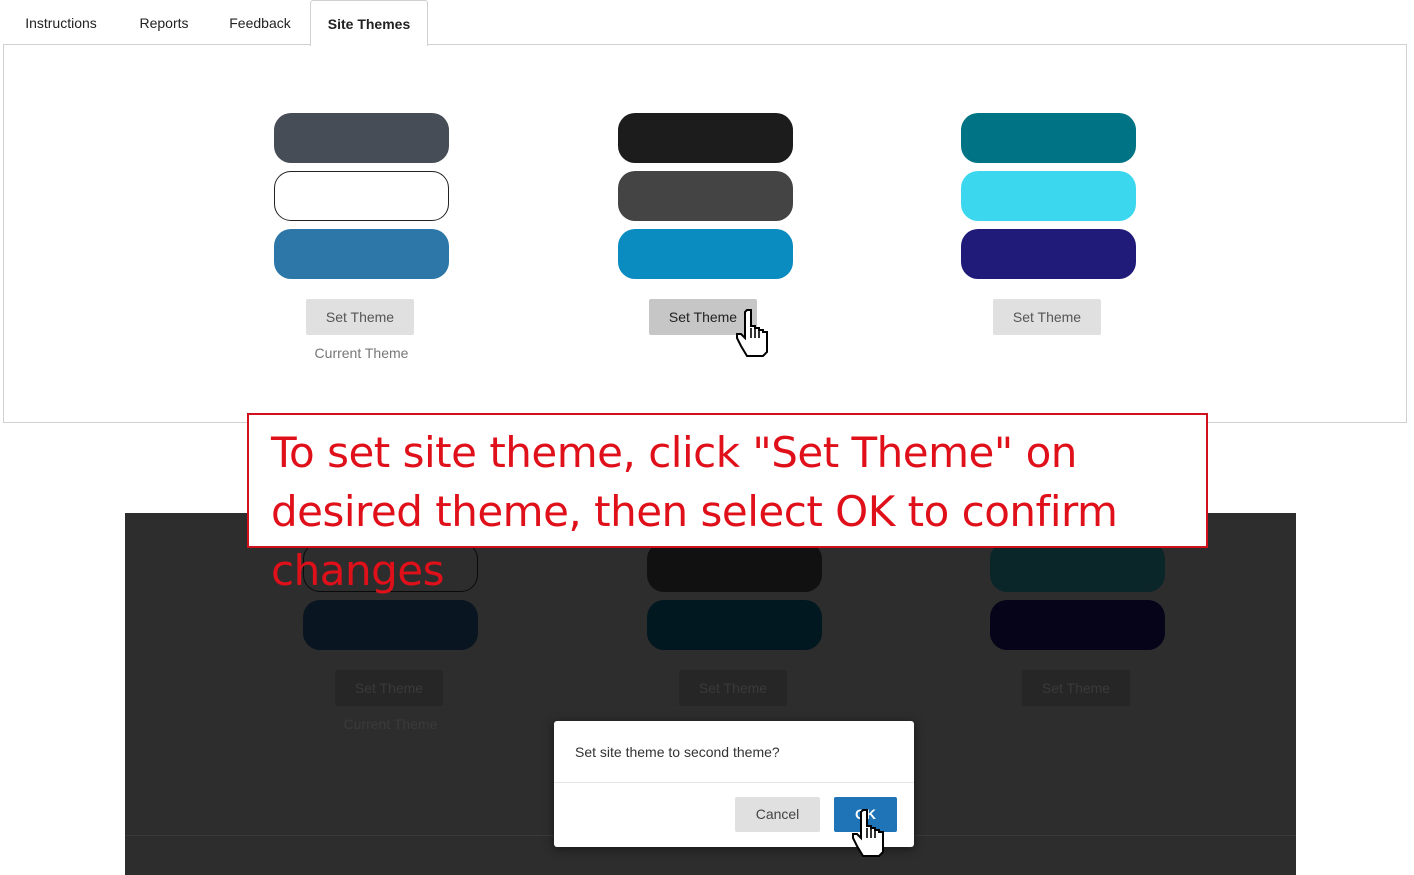  Describe the element at coordinates (734, 782) in the screenshot. I see `divider` at that location.